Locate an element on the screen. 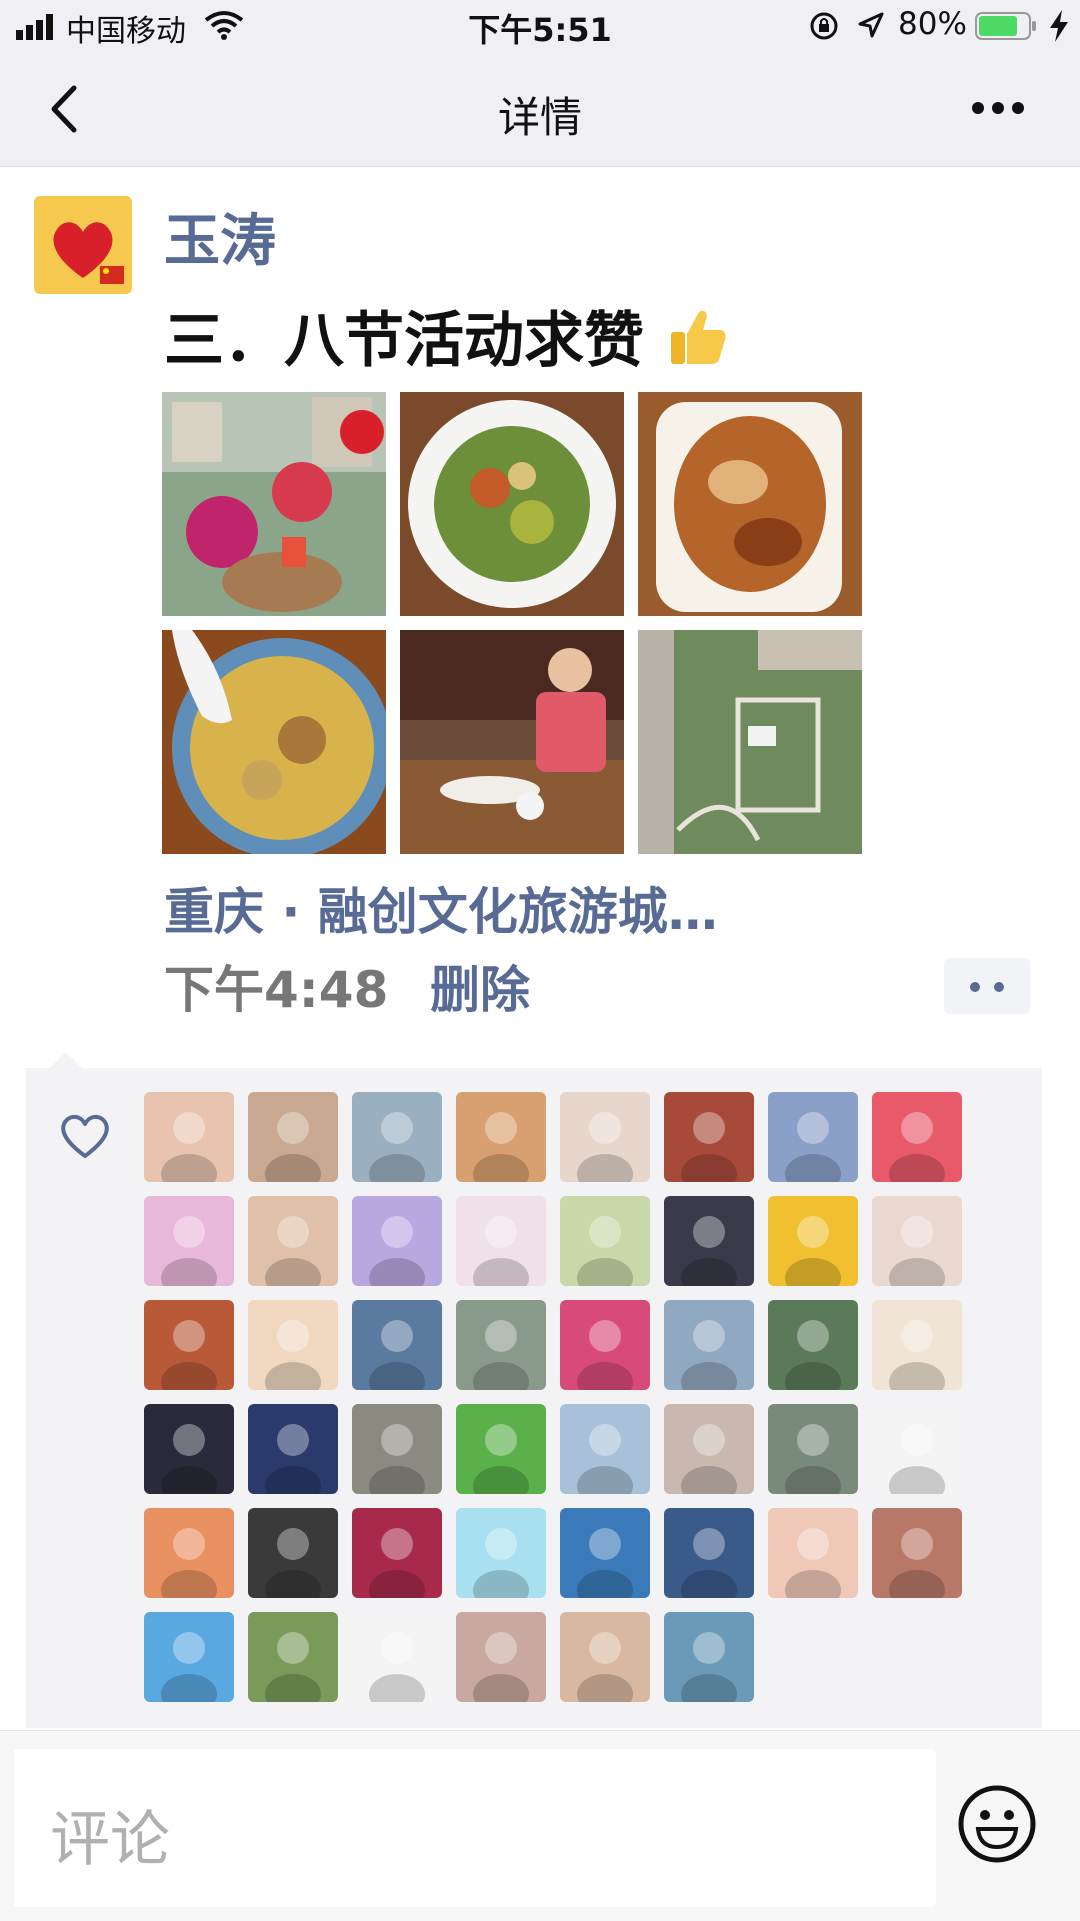  comment-placeholder: 评论 is located at coordinates (110, 1840).